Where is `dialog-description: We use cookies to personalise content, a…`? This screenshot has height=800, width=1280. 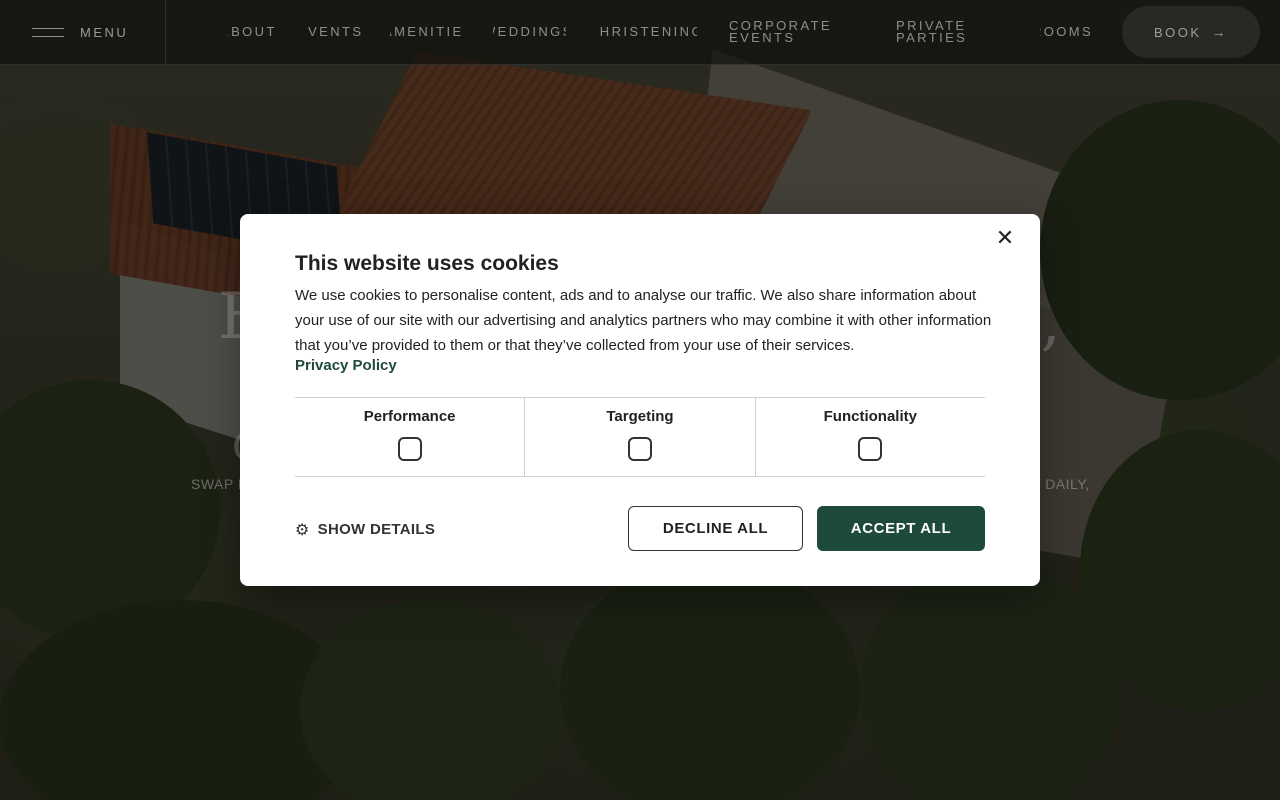 dialog-description: We use cookies to personalise content, a… is located at coordinates (643, 320).